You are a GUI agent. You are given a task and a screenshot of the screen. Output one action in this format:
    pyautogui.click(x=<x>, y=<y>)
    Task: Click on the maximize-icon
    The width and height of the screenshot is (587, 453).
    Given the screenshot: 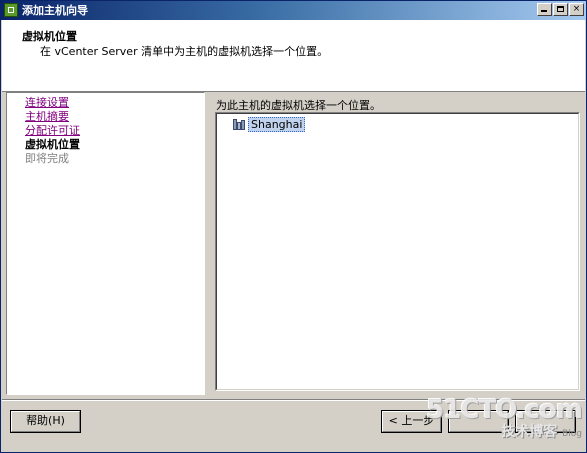 What is the action you would take?
    pyautogui.click(x=560, y=9)
    